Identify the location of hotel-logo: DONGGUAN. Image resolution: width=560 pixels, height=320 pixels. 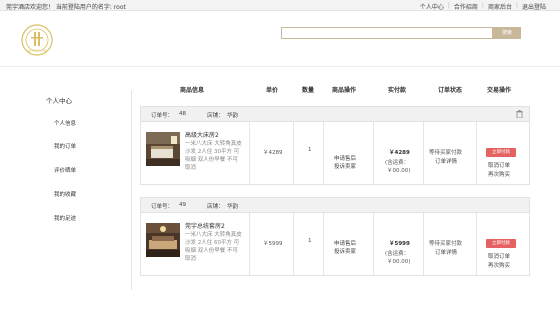
(37, 40).